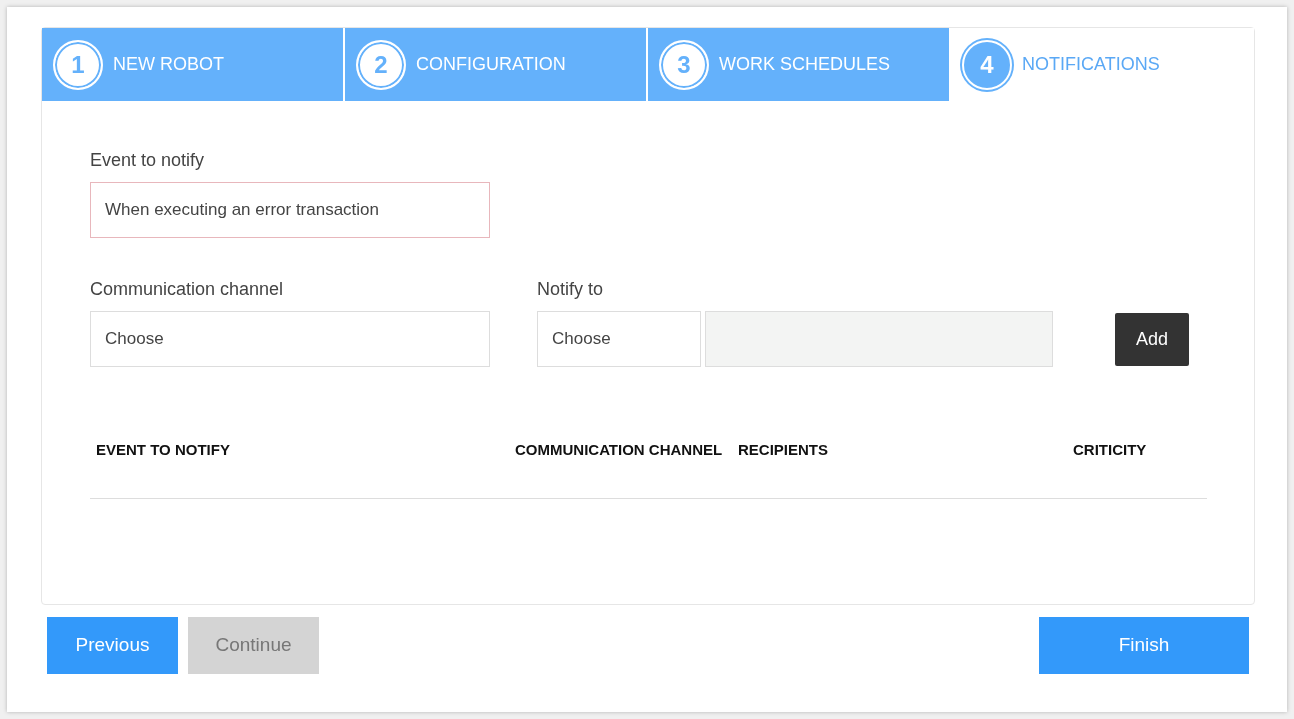 Image resolution: width=1294 pixels, height=719 pixels. Describe the element at coordinates (187, 289) in the screenshot. I see `field-label: Communication channel` at that location.